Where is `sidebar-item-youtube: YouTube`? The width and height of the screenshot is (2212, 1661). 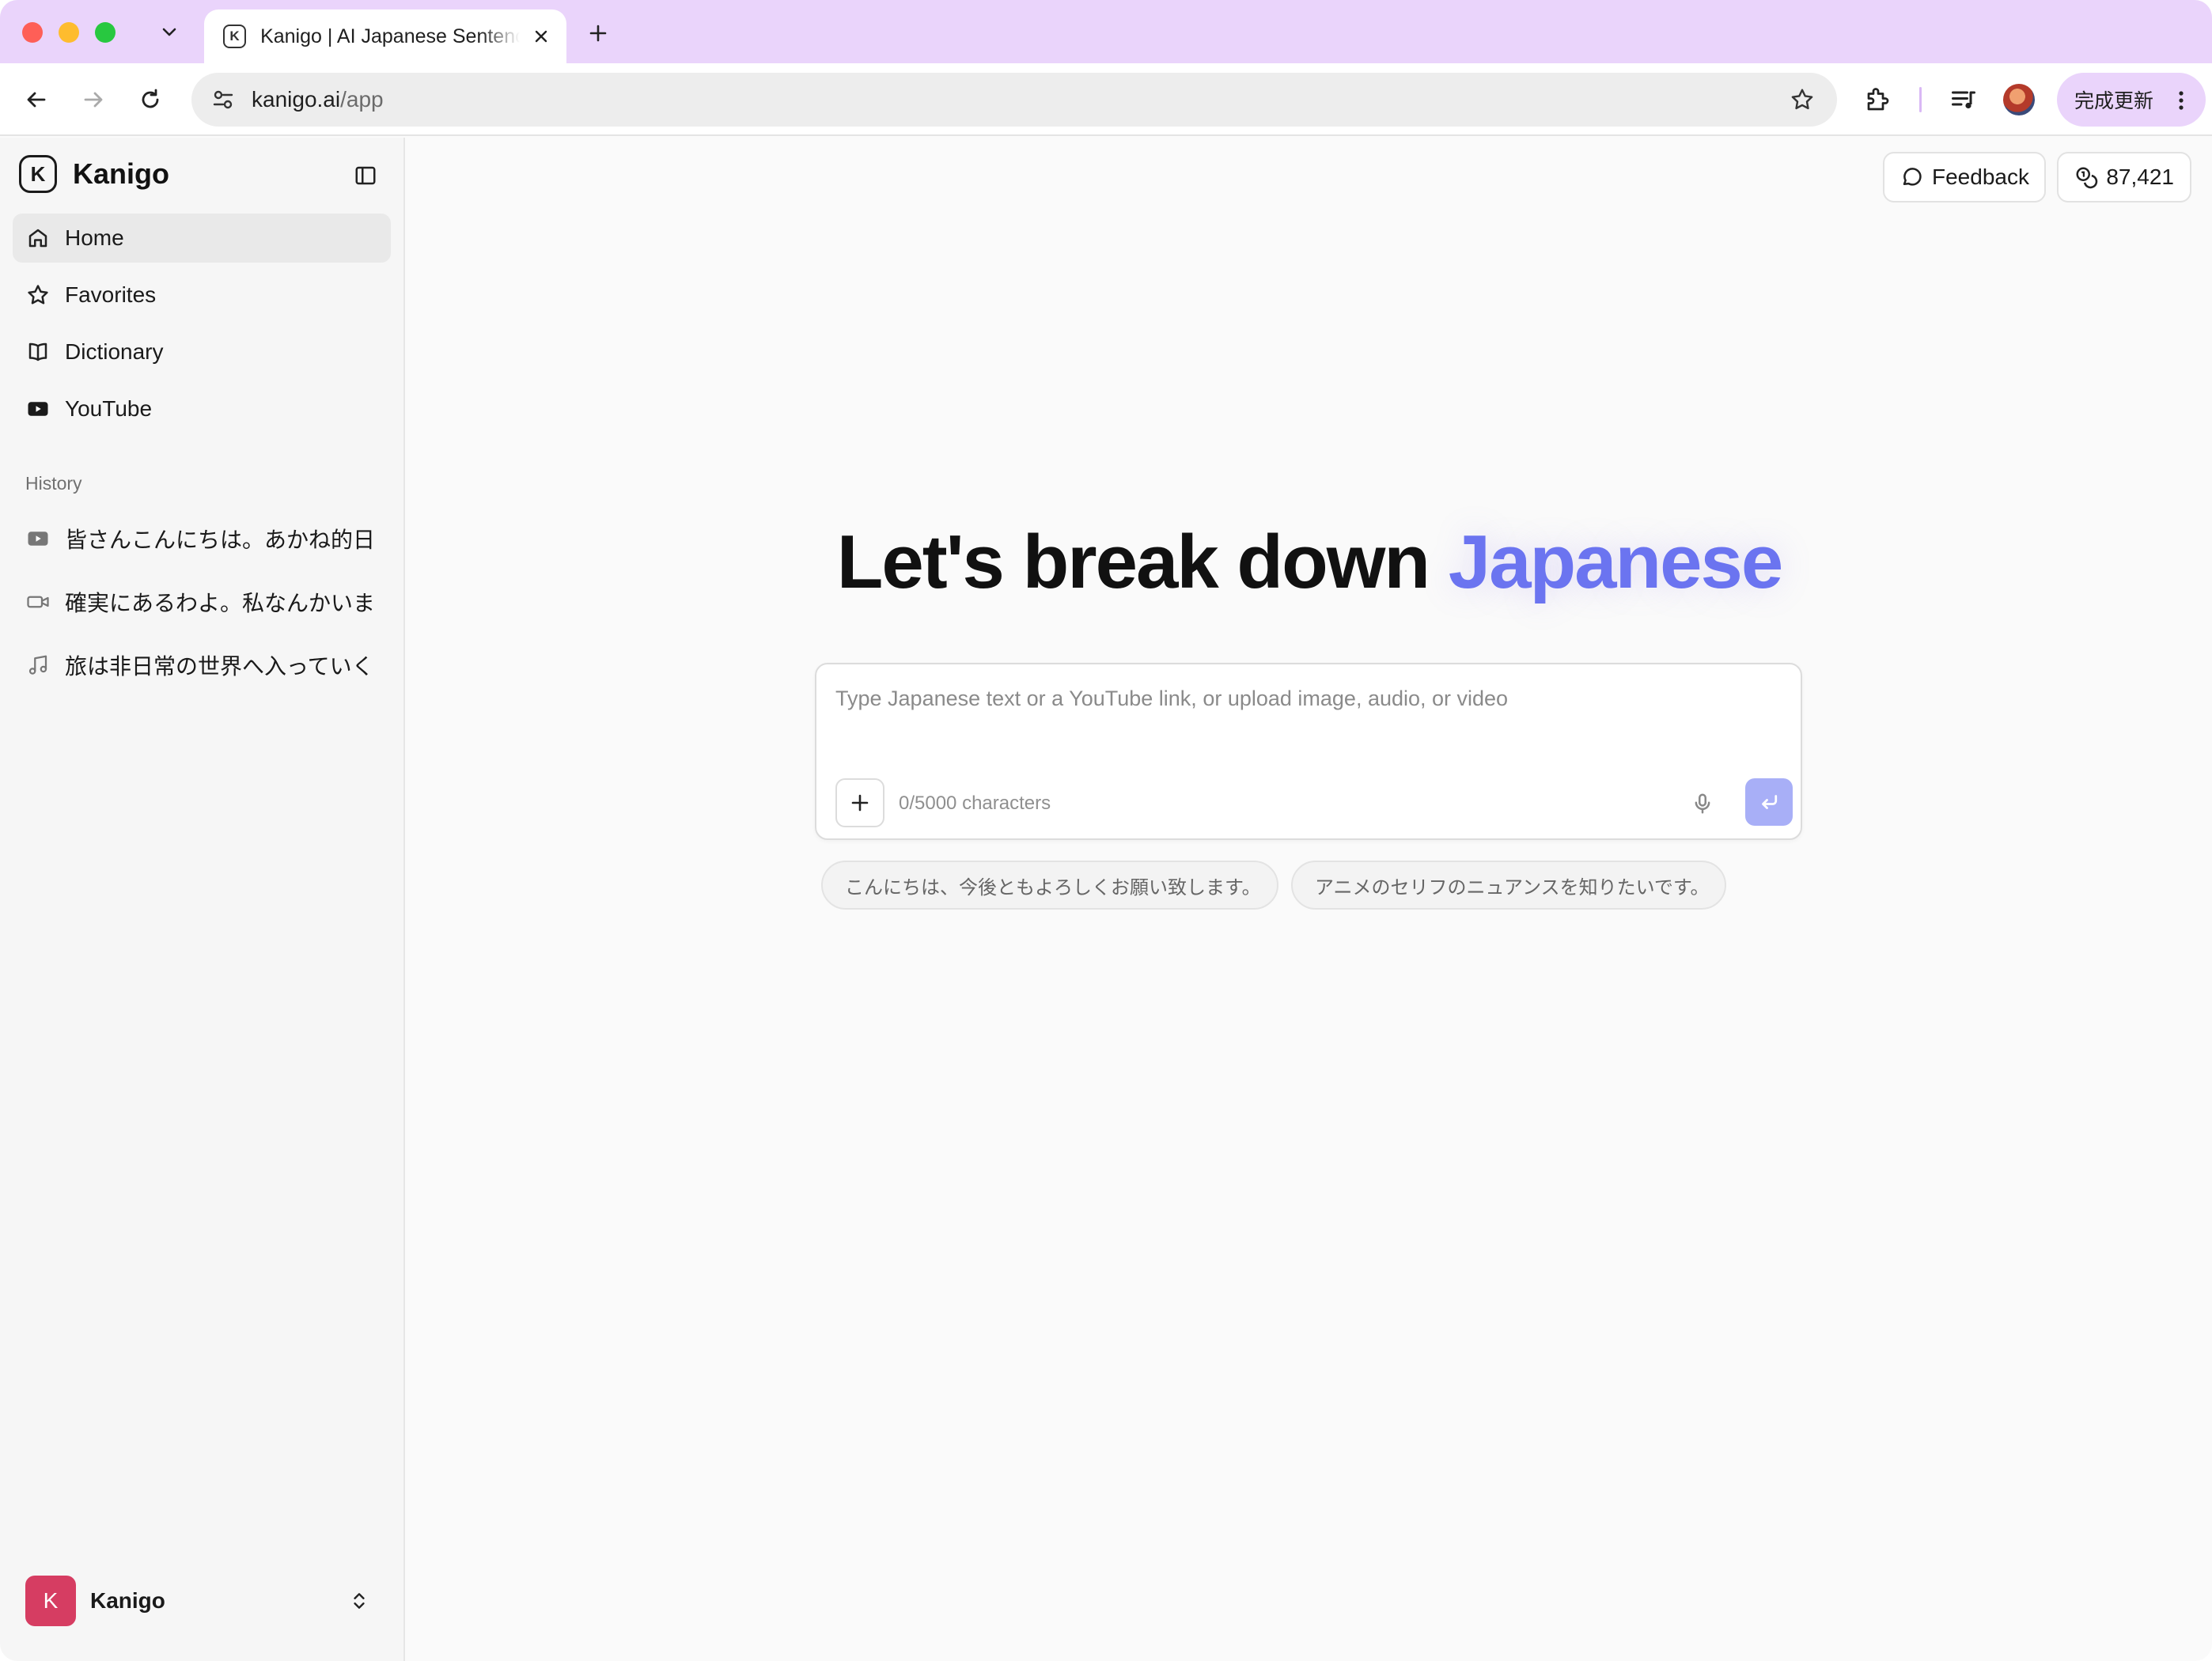
sidebar-item-youtube: YouTube is located at coordinates (202, 409).